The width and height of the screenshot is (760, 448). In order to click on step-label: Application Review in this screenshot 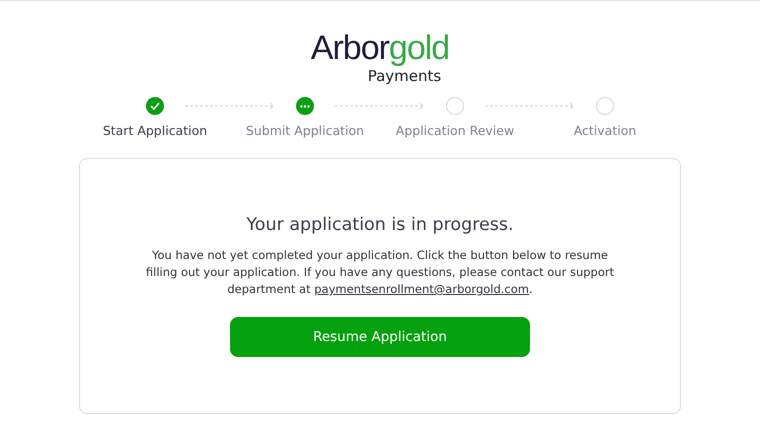, I will do `click(455, 130)`.